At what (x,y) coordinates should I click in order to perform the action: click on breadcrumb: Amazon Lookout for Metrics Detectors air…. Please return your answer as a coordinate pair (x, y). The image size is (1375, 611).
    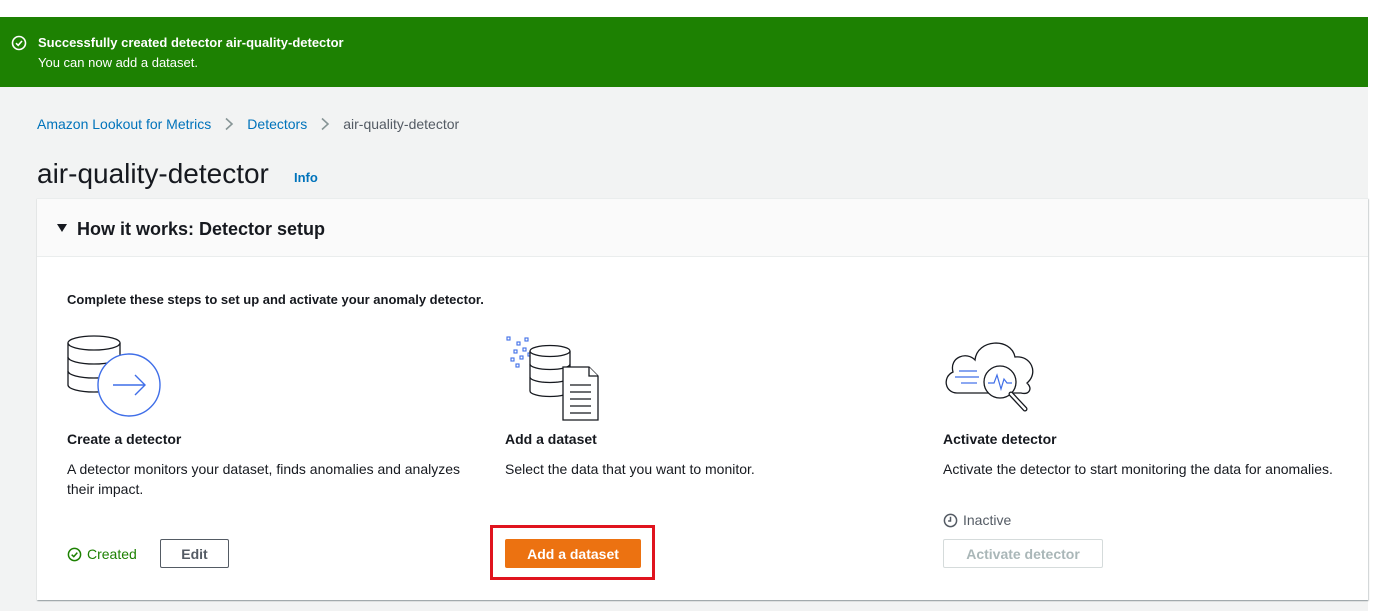
    Looking at the image, I should click on (248, 124).